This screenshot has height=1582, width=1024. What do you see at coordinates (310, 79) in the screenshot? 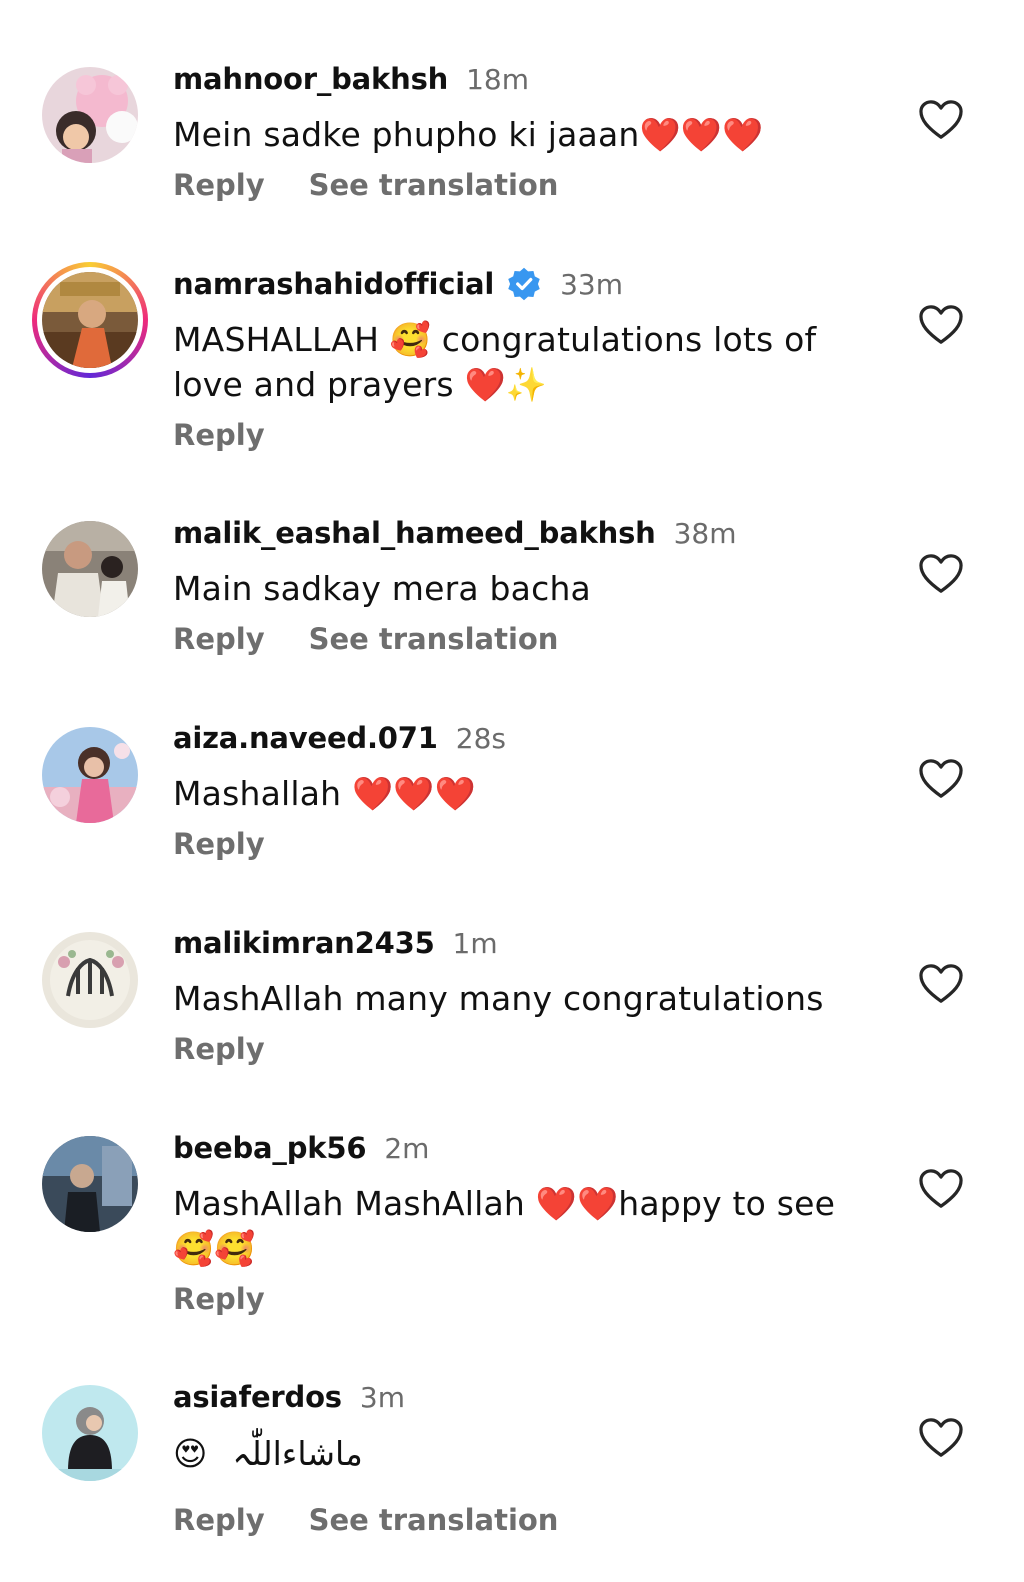
I see `username: mahnoor_bakhsh` at bounding box center [310, 79].